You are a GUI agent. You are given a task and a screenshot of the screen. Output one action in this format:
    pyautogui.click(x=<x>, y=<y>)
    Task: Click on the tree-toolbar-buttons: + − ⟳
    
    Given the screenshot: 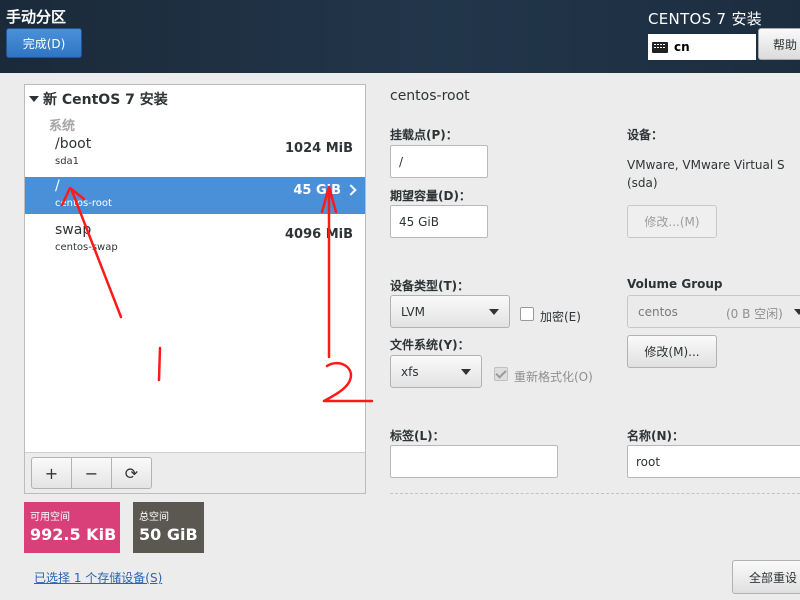 What is the action you would take?
    pyautogui.click(x=91, y=473)
    